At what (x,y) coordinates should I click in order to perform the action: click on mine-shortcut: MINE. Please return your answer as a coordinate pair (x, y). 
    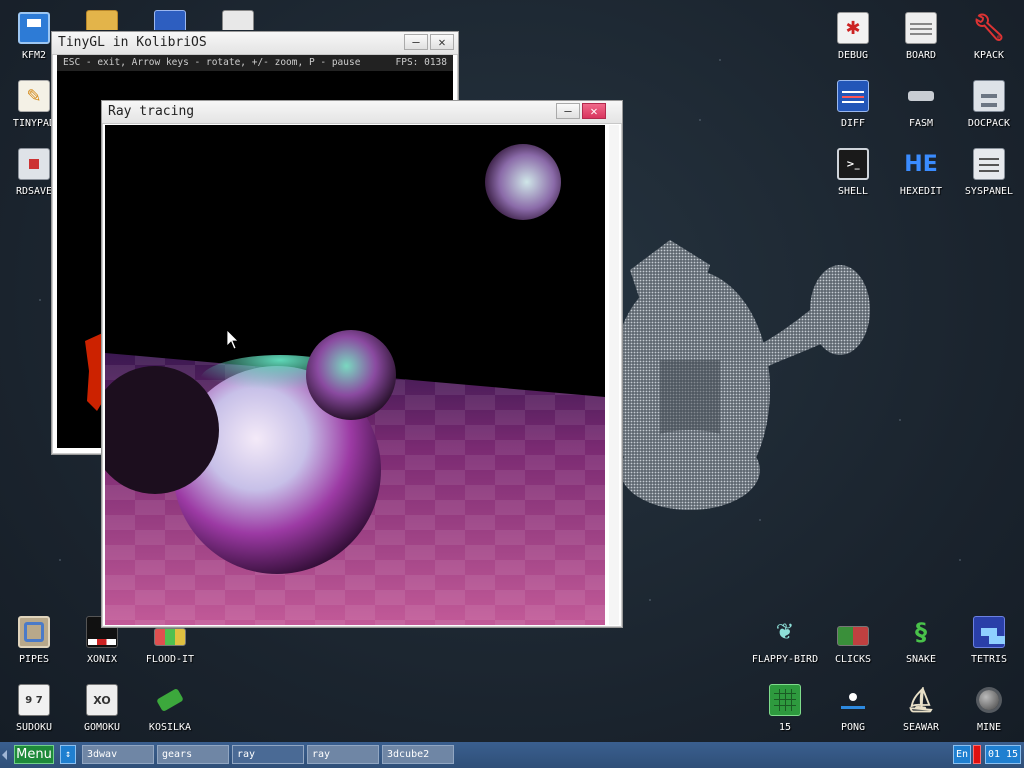
    Looking at the image, I should click on (989, 710).